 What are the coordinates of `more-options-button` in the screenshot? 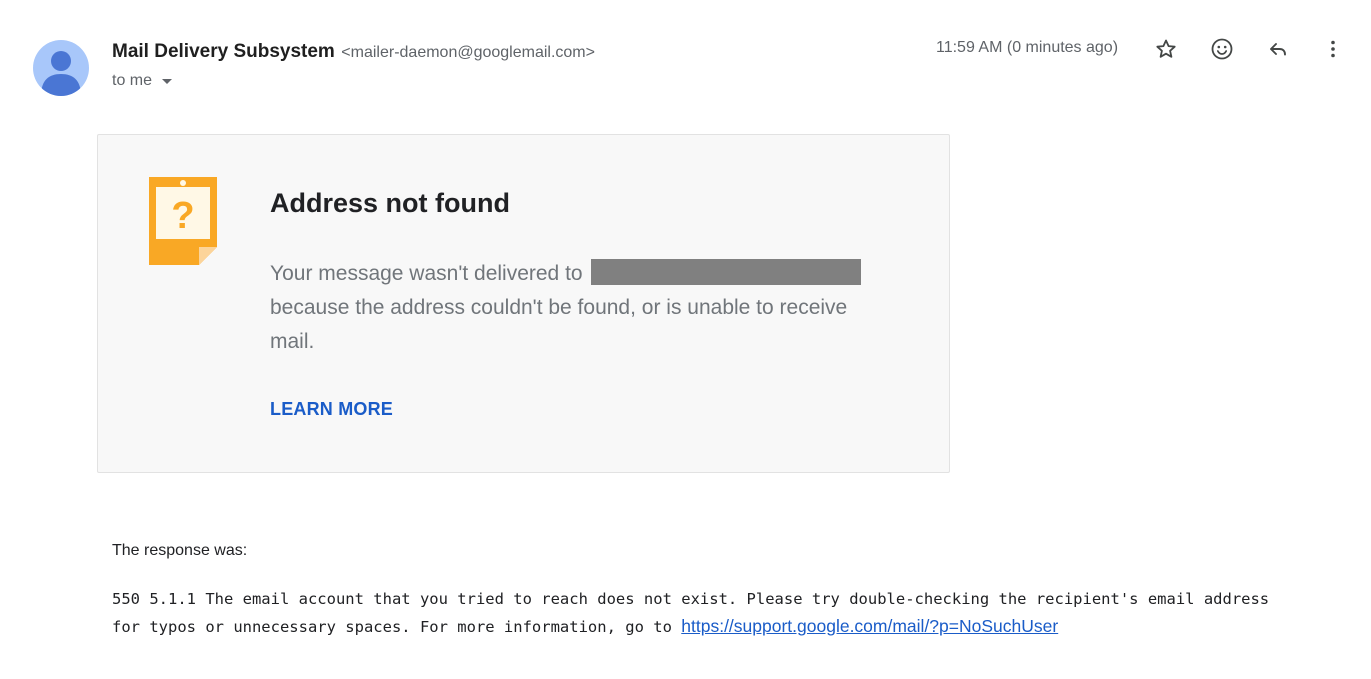 It's located at (1333, 49).